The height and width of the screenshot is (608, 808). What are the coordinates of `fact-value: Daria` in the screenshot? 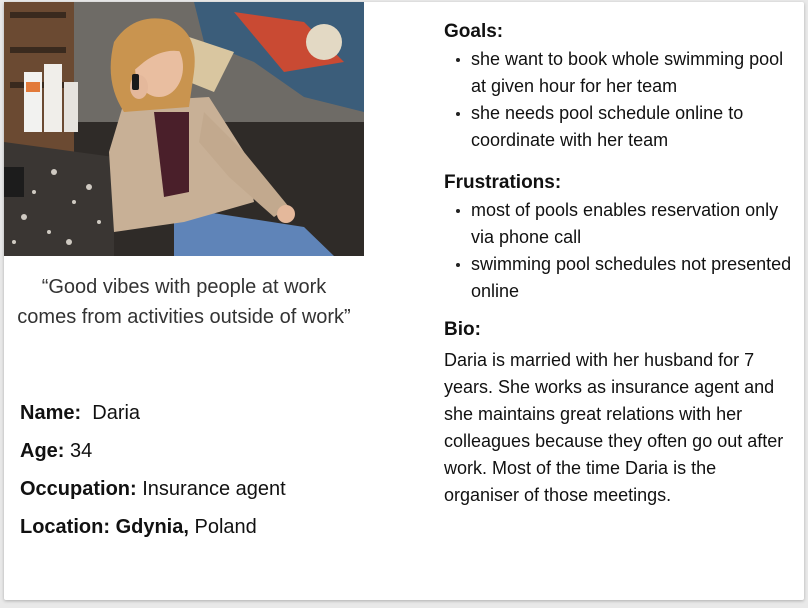 It's located at (116, 413).